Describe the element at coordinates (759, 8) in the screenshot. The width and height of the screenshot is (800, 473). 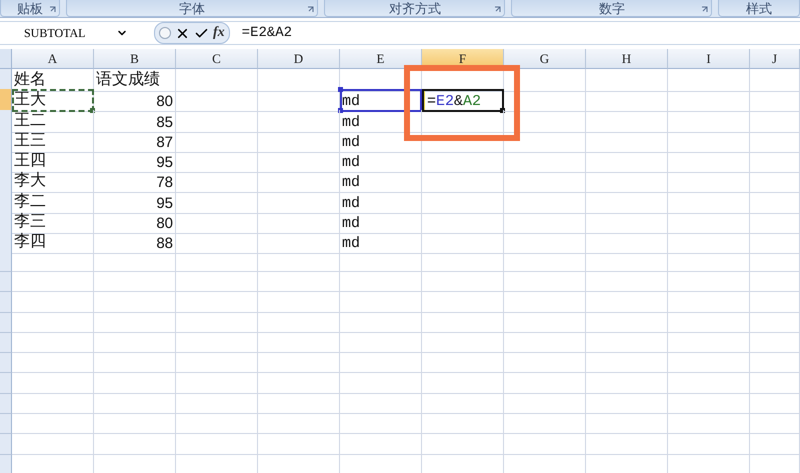
I see `ribbon-group-label: 样式` at that location.